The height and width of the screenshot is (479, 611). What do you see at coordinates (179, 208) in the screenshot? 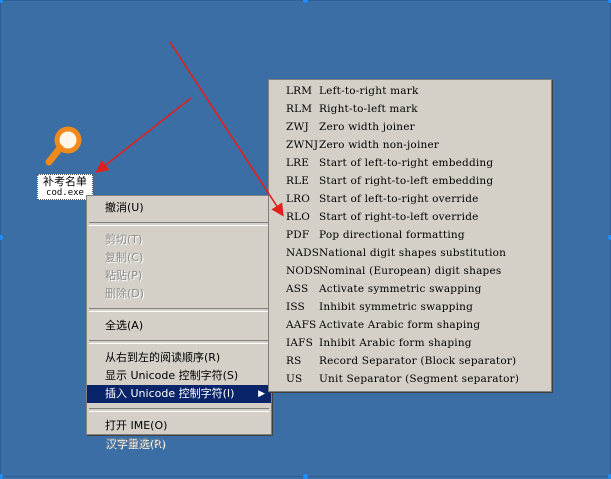
I see `menu-item-undo: 撤消(U)` at bounding box center [179, 208].